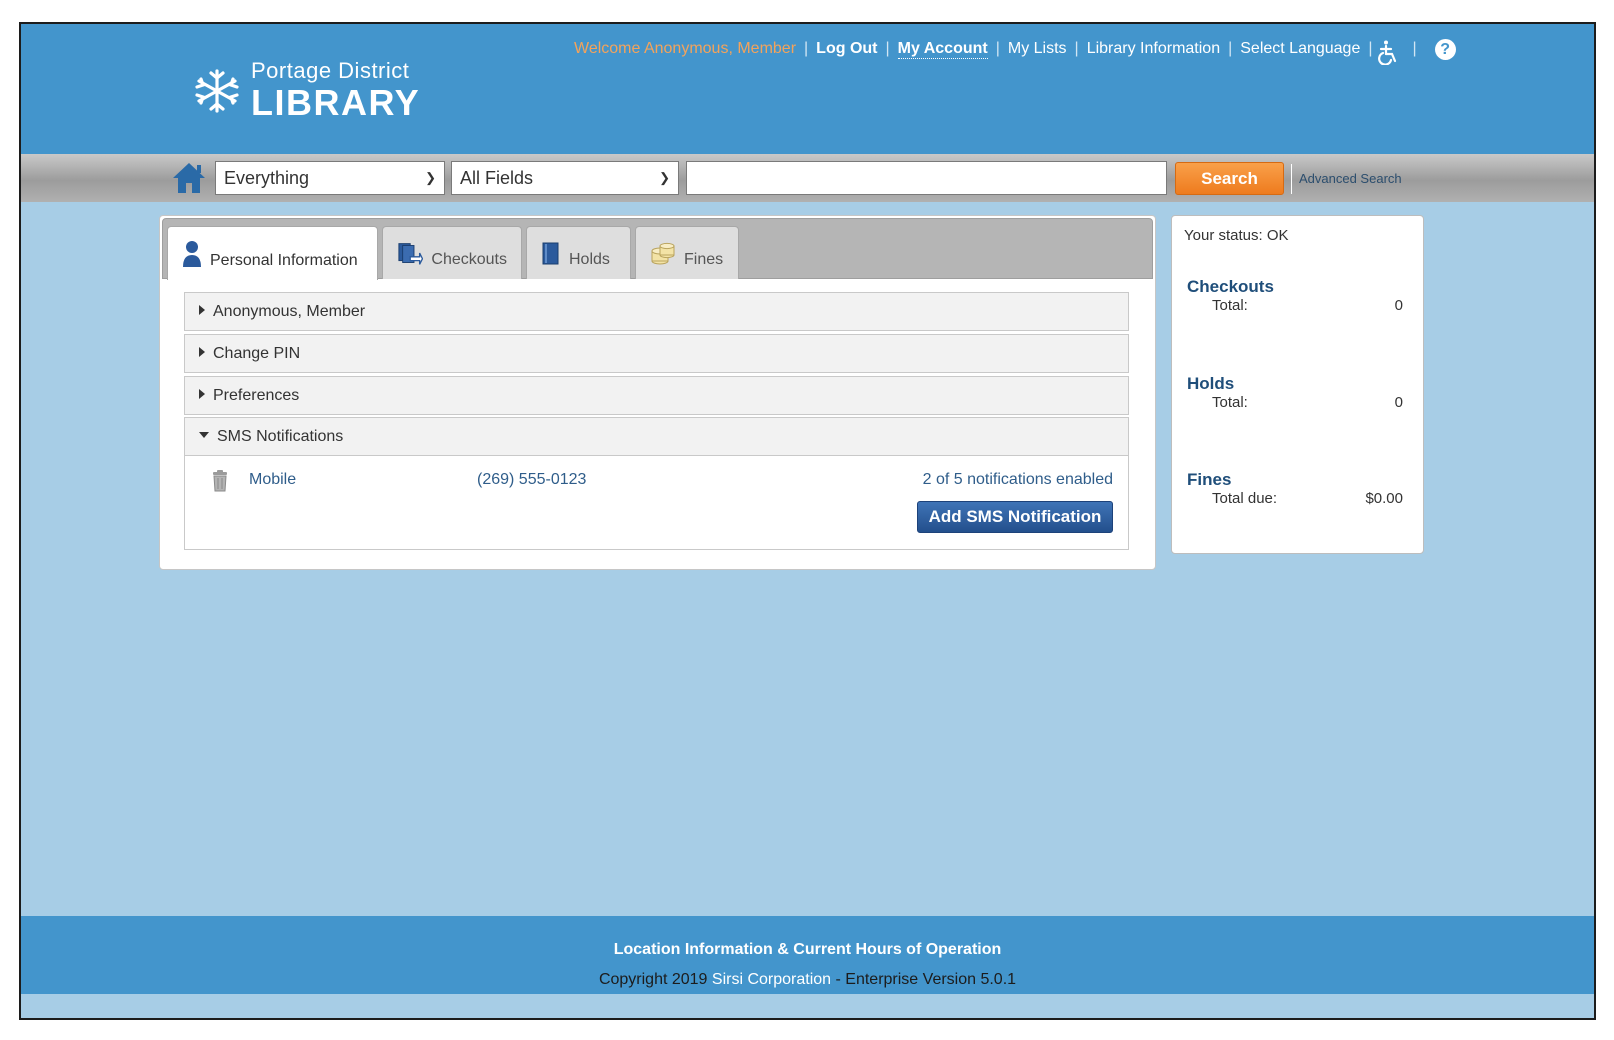 The height and width of the screenshot is (1040, 1614). What do you see at coordinates (1291, 179) in the screenshot?
I see `search-divider` at bounding box center [1291, 179].